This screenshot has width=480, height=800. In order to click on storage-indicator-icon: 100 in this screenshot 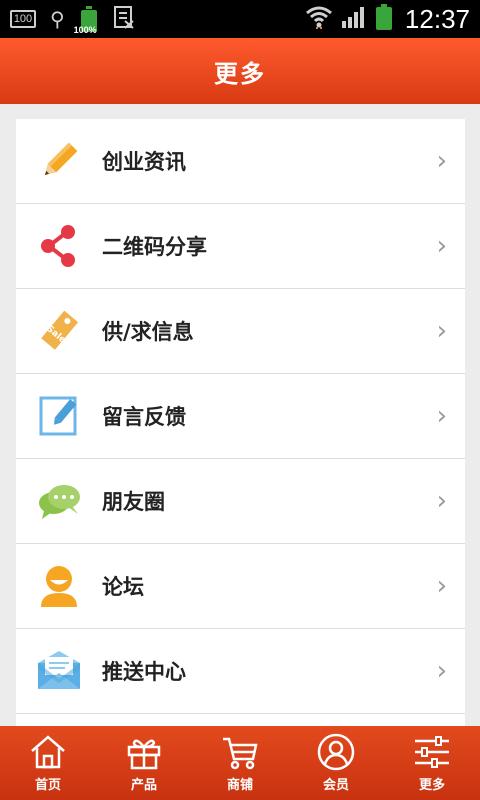, I will do `click(23, 19)`.